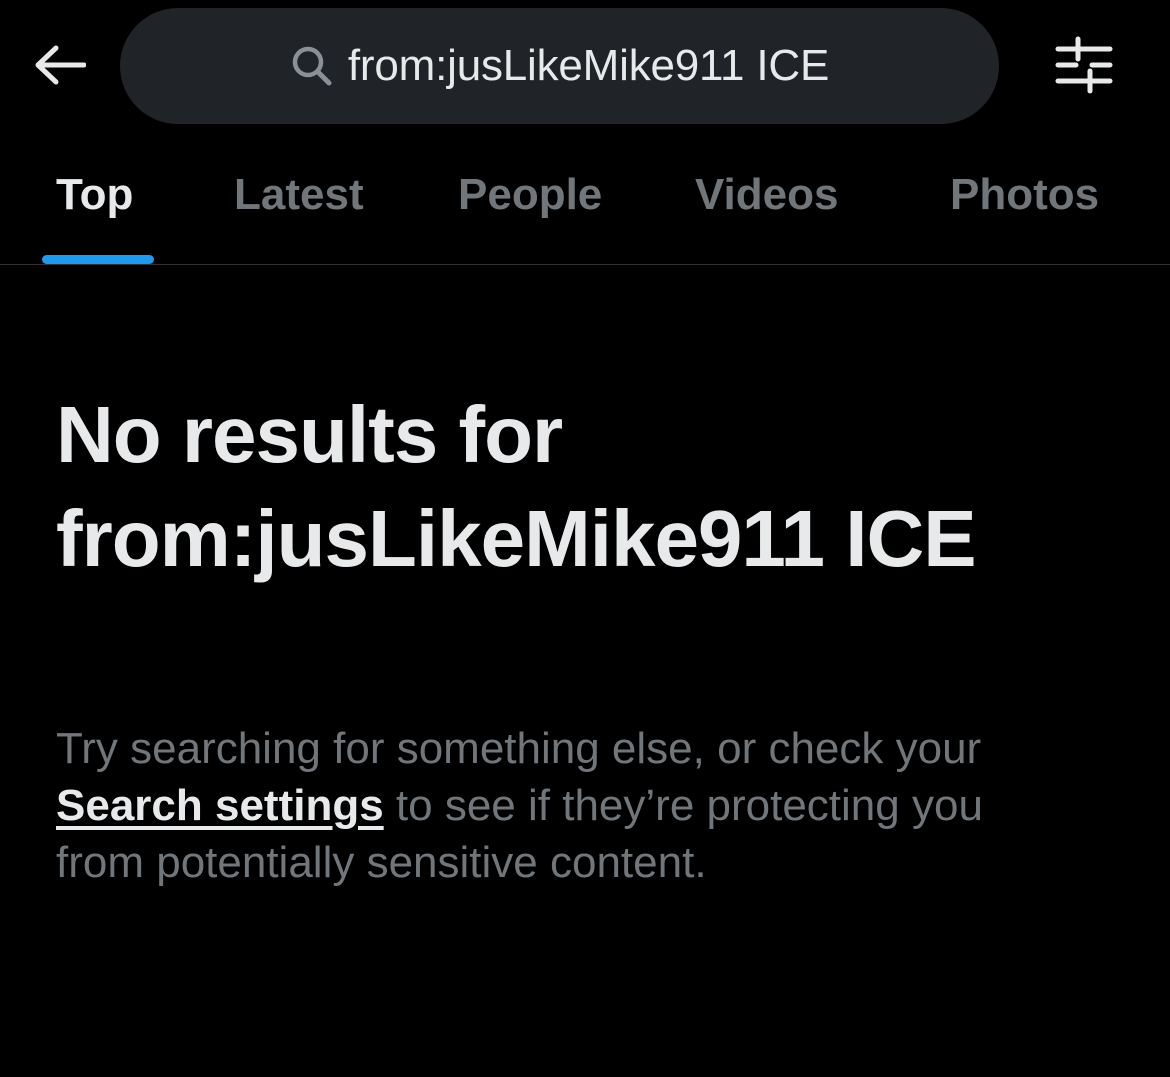  Describe the element at coordinates (94, 200) in the screenshot. I see `tab-top: Top` at that location.